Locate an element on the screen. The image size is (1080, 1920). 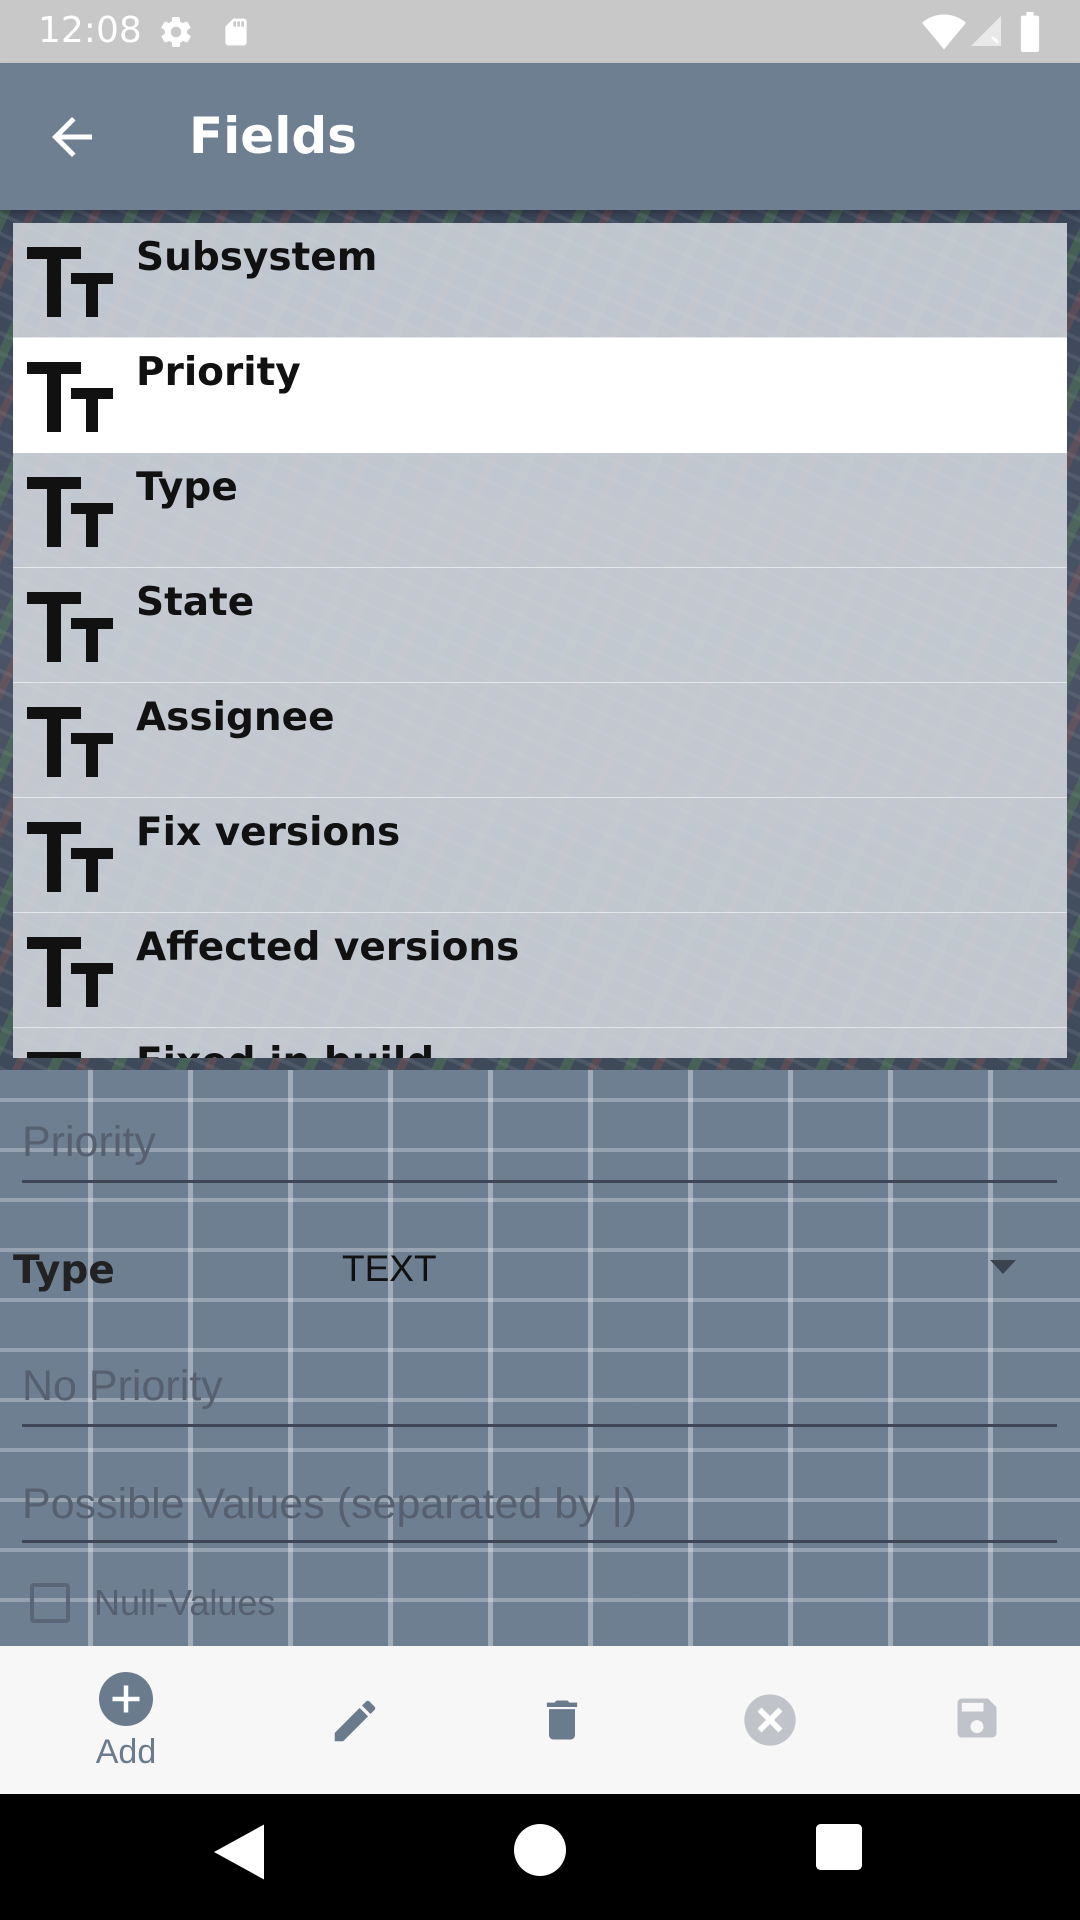
status-bar: 12:08 is located at coordinates (540, 31).